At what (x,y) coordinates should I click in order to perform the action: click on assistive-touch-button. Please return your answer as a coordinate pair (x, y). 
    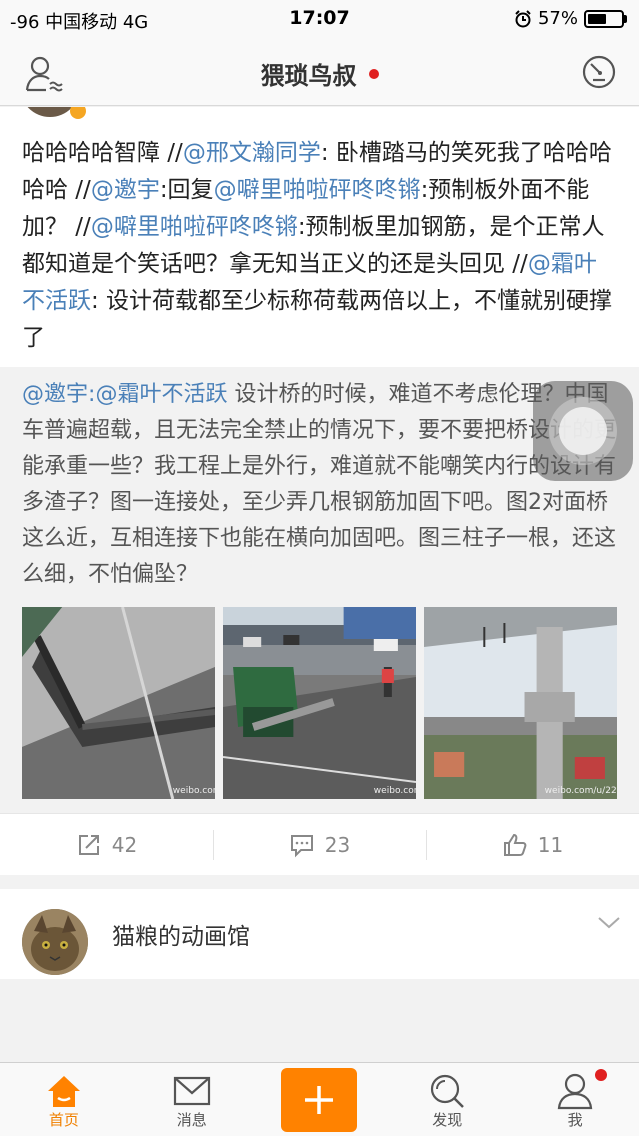
    Looking at the image, I should click on (583, 431).